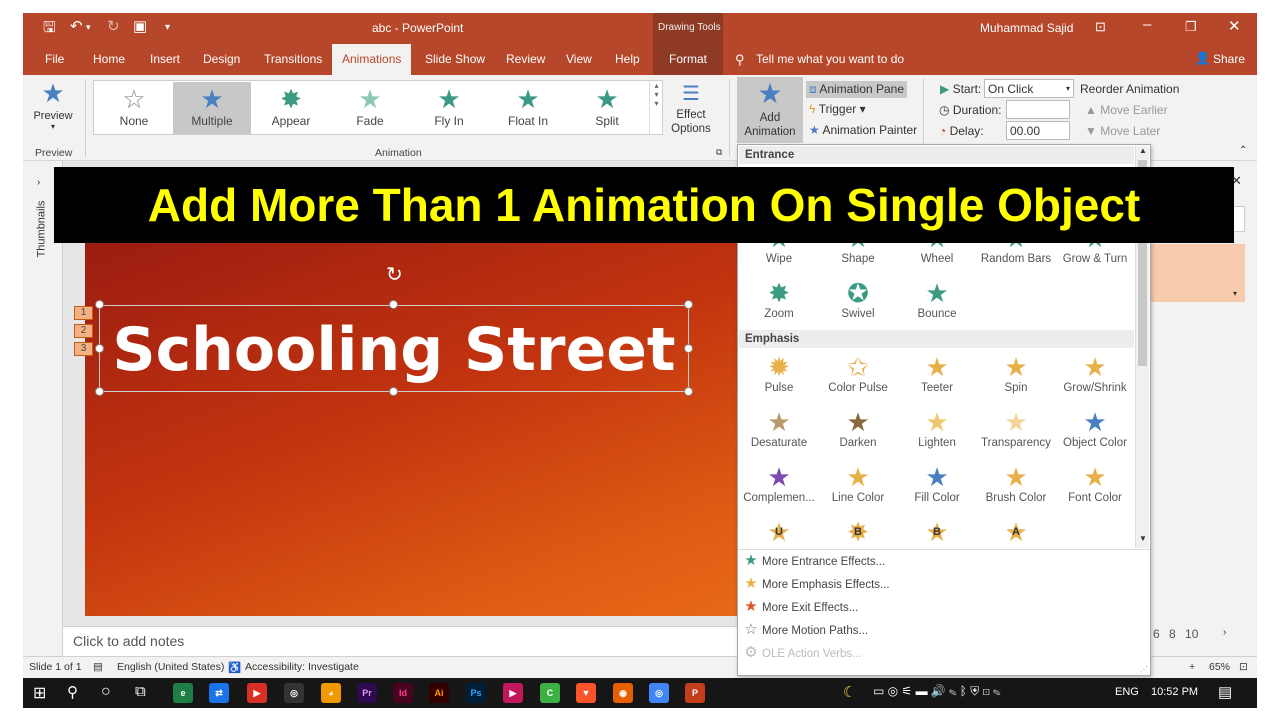  I want to click on animation-tag: 2, so click(83, 331).